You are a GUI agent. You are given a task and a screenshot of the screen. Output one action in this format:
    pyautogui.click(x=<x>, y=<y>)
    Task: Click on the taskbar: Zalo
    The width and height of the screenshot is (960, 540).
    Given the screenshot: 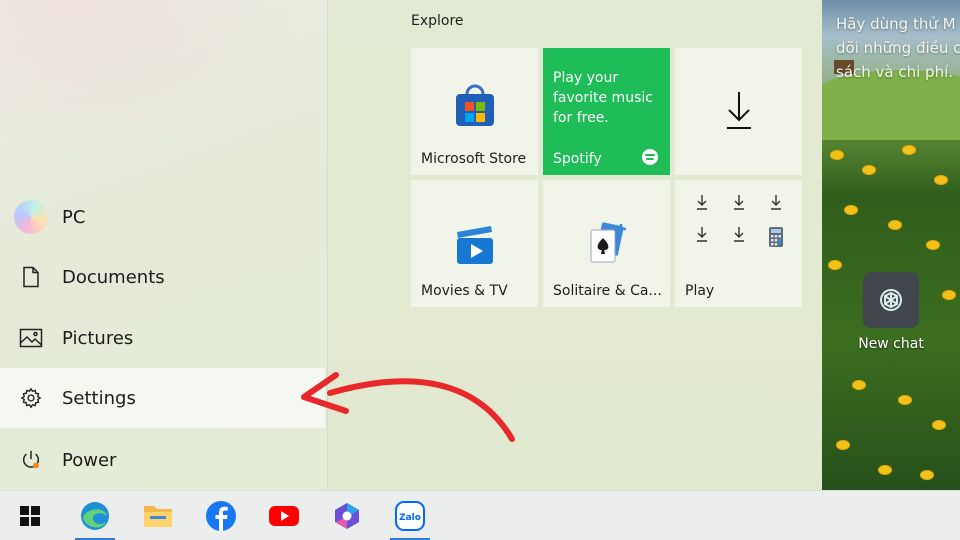 What is the action you would take?
    pyautogui.click(x=480, y=515)
    